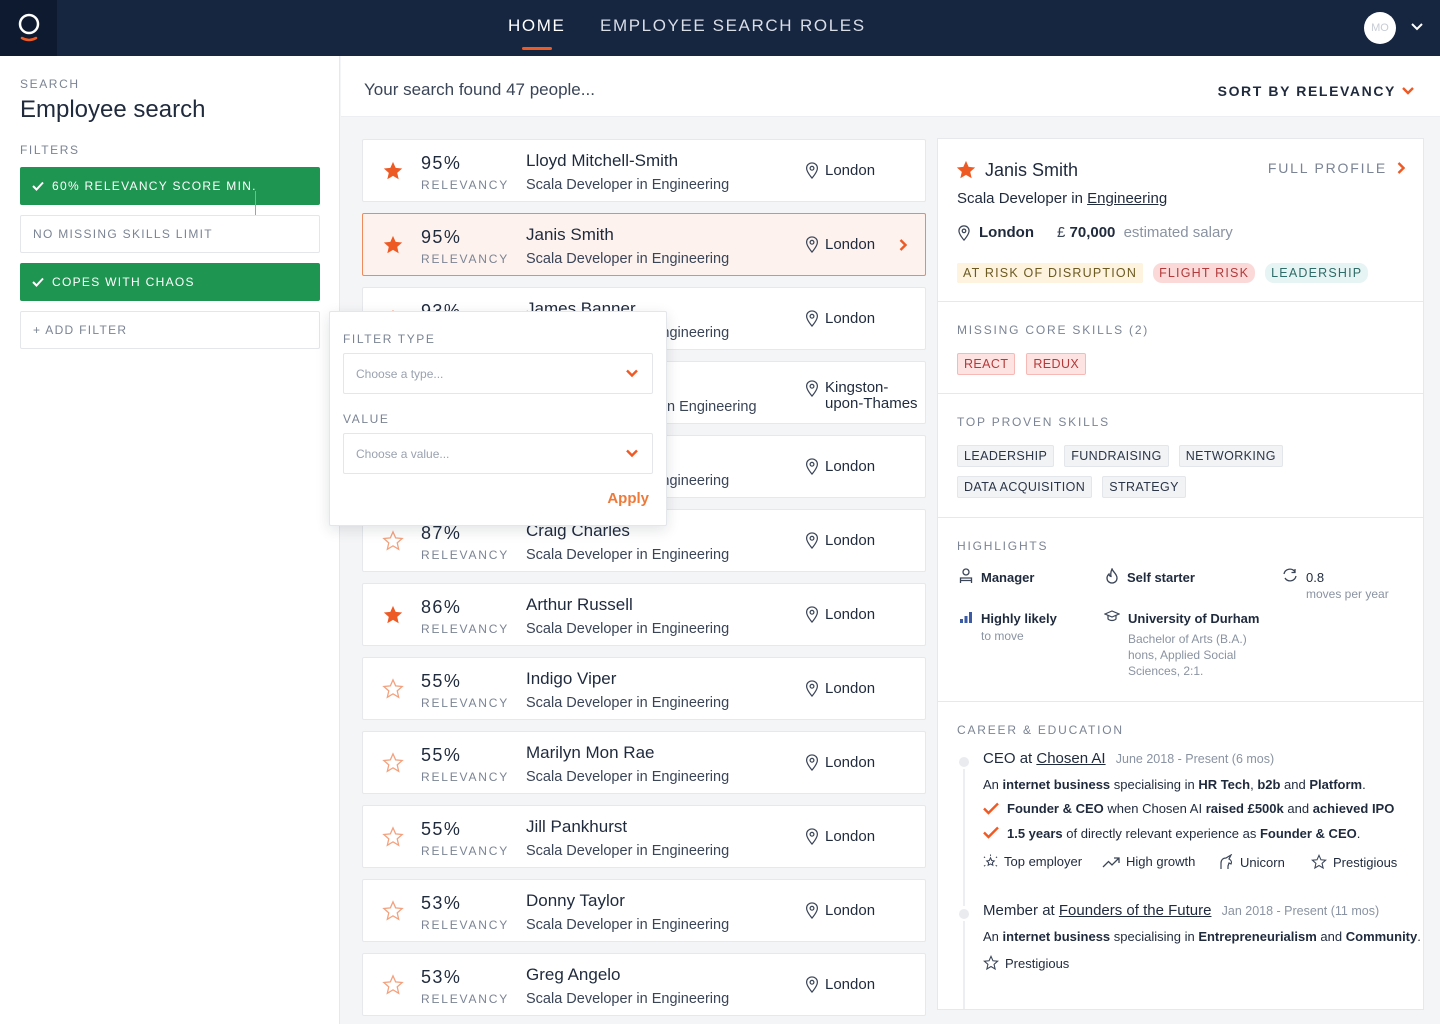 Image resolution: width=1440 pixels, height=1024 pixels. Describe the element at coordinates (1178, 232) in the screenshot. I see `salary-note: estimated salary` at that location.